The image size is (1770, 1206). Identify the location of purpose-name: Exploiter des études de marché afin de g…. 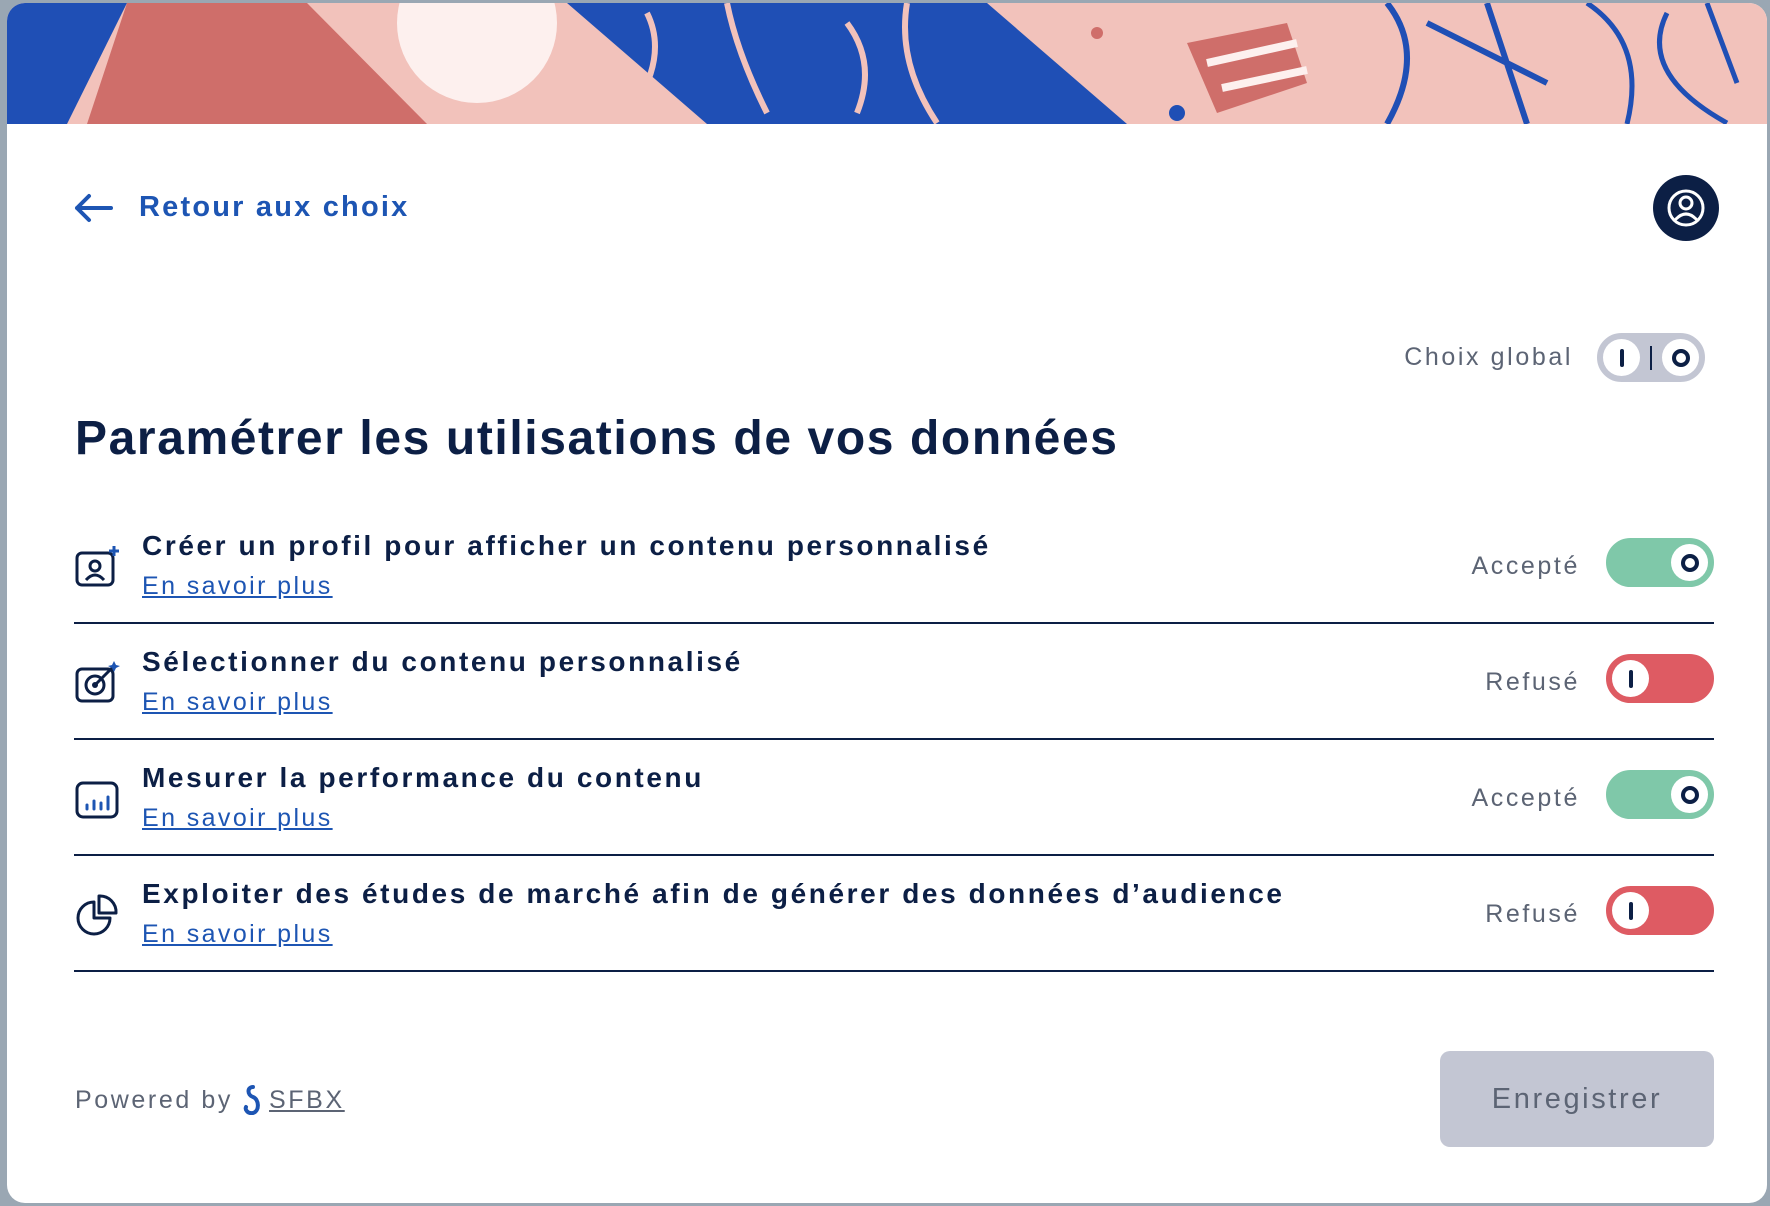
(713, 893).